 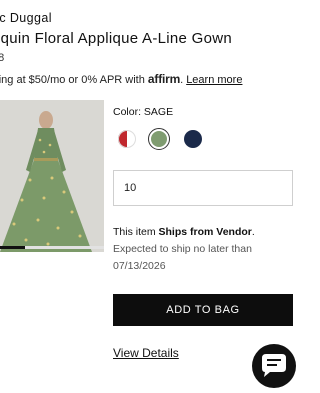 What do you see at coordinates (116, 38) in the screenshot?
I see `product-title: equin Floral Applique A-Line Gown` at bounding box center [116, 38].